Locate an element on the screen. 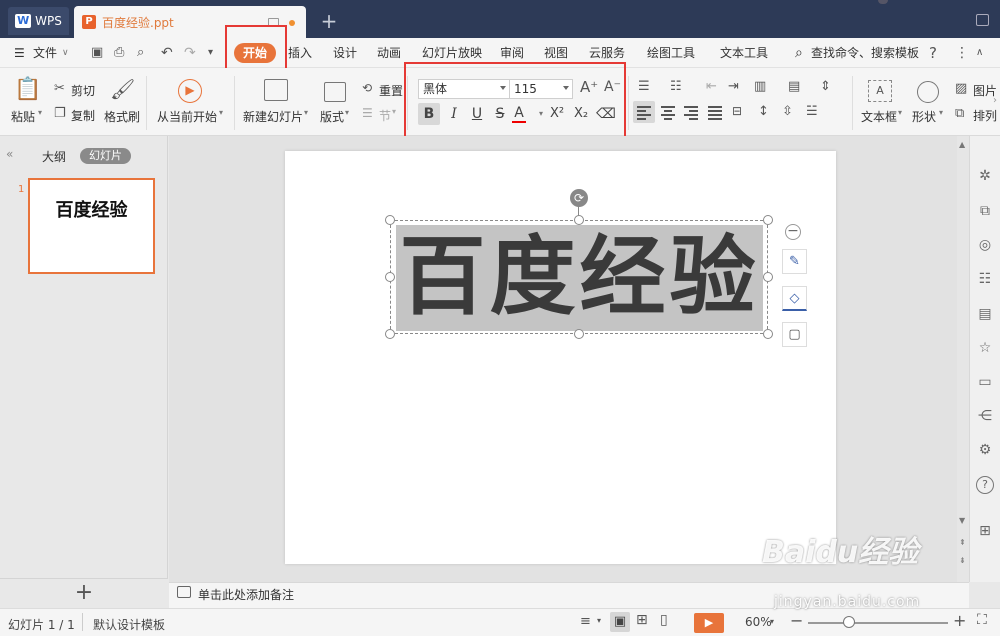 The width and height of the screenshot is (1000, 636). columns-icon: ▥ is located at coordinates (760, 86).